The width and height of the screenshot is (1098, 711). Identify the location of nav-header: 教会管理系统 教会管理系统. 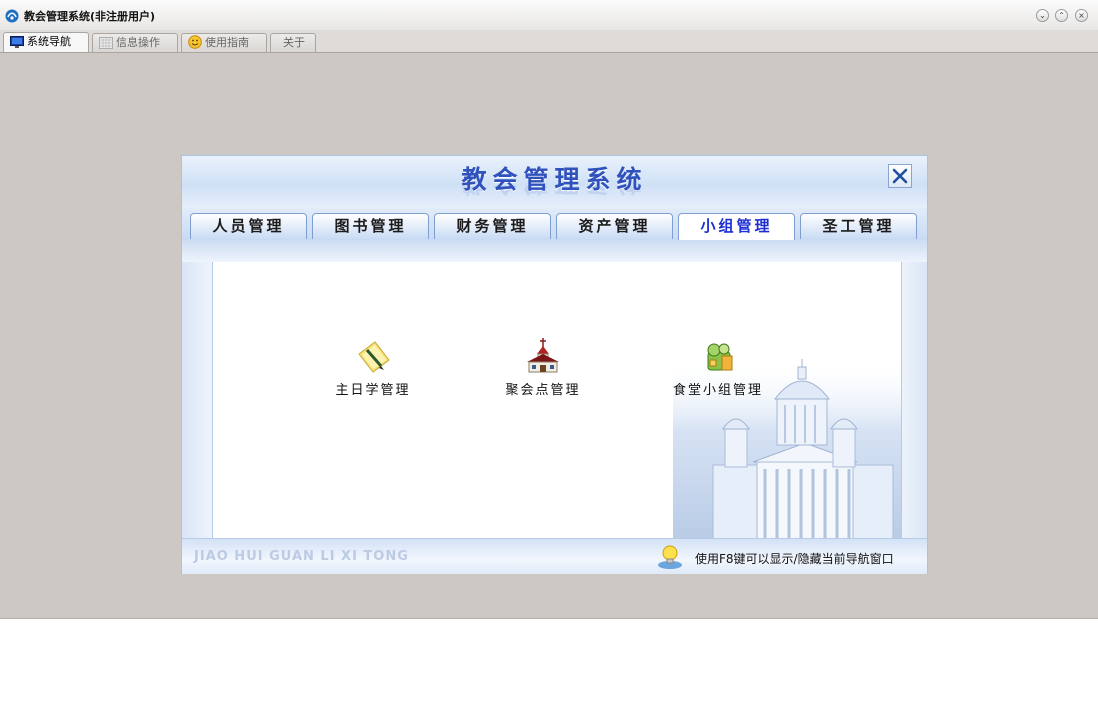
(554, 182).